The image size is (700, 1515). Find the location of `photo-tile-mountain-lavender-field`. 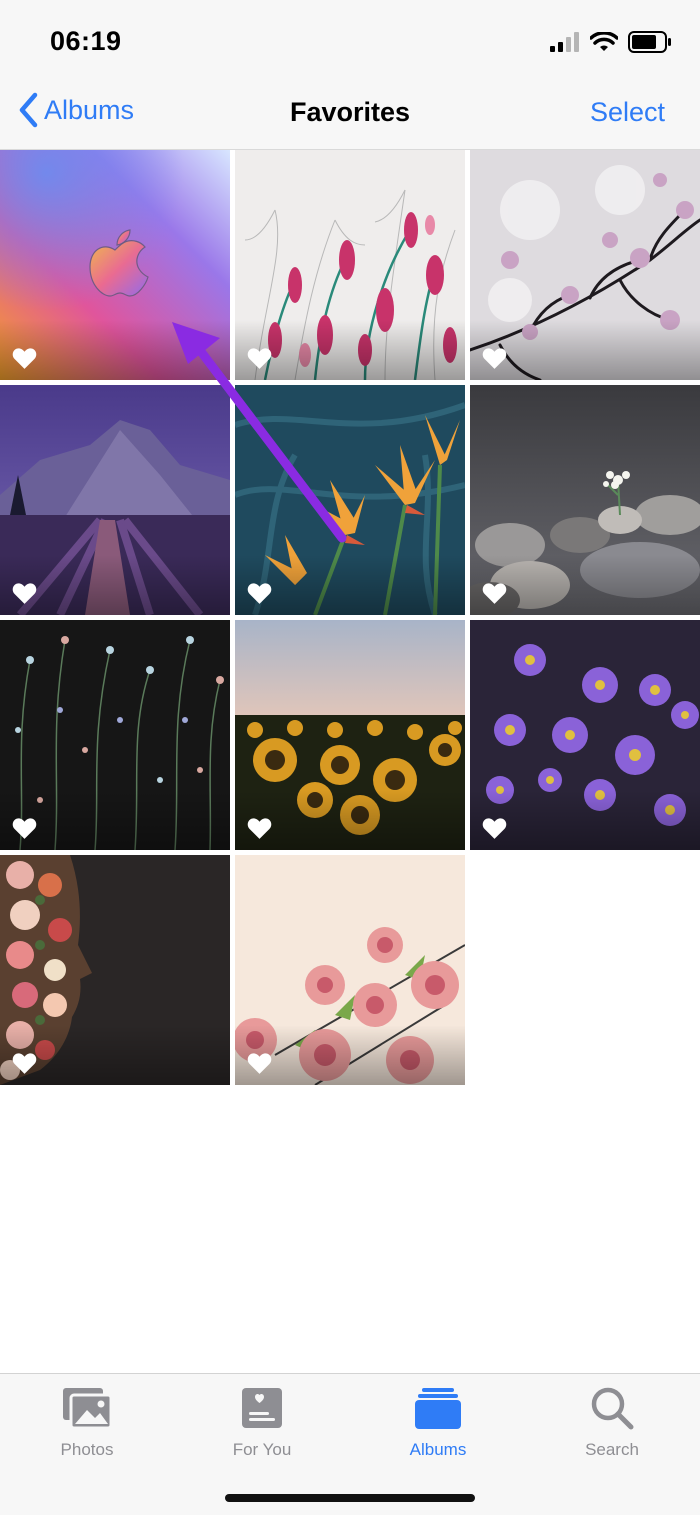

photo-tile-mountain-lavender-field is located at coordinates (115, 500).